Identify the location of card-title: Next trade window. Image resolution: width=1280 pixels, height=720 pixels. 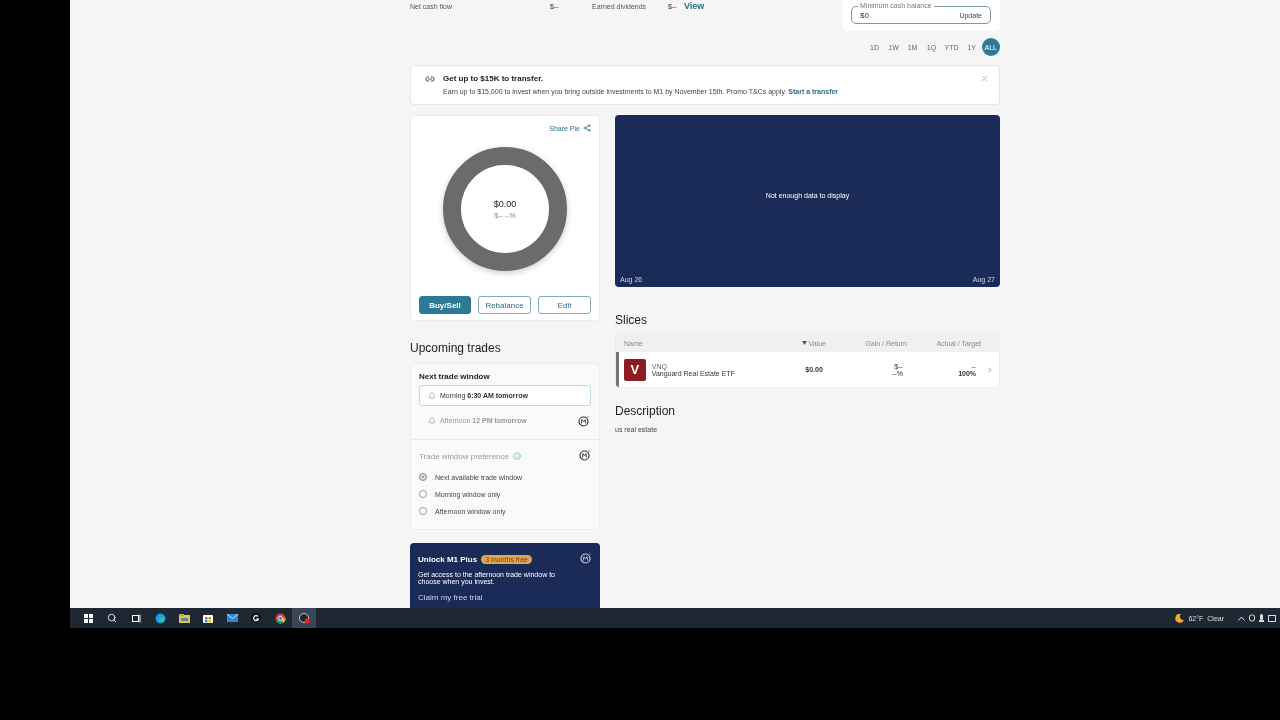
(455, 376).